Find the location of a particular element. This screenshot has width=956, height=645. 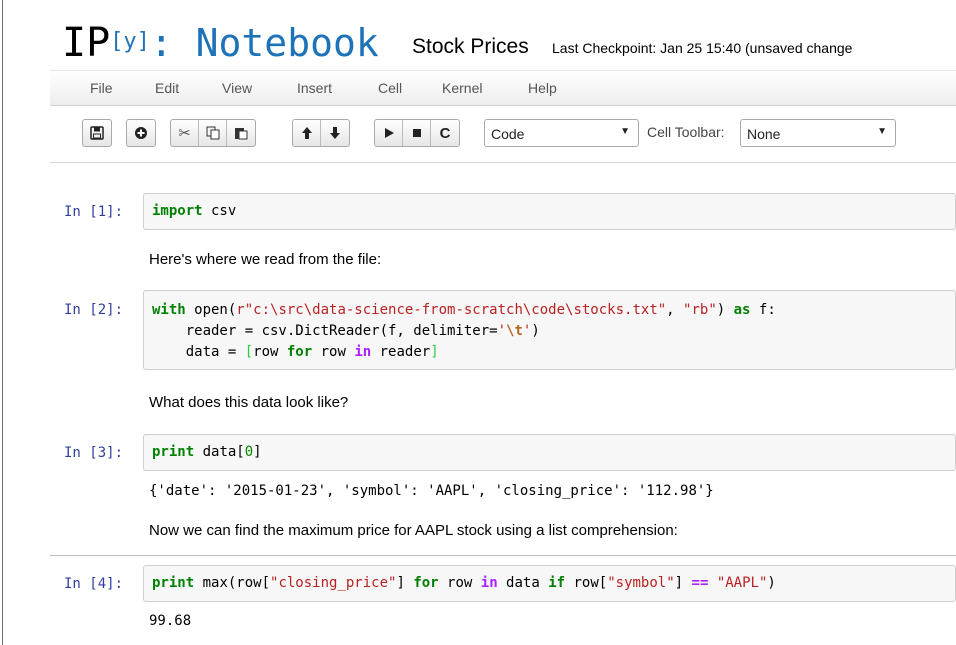

markdown-cell: Here's where we read from the file: is located at coordinates (265, 259).